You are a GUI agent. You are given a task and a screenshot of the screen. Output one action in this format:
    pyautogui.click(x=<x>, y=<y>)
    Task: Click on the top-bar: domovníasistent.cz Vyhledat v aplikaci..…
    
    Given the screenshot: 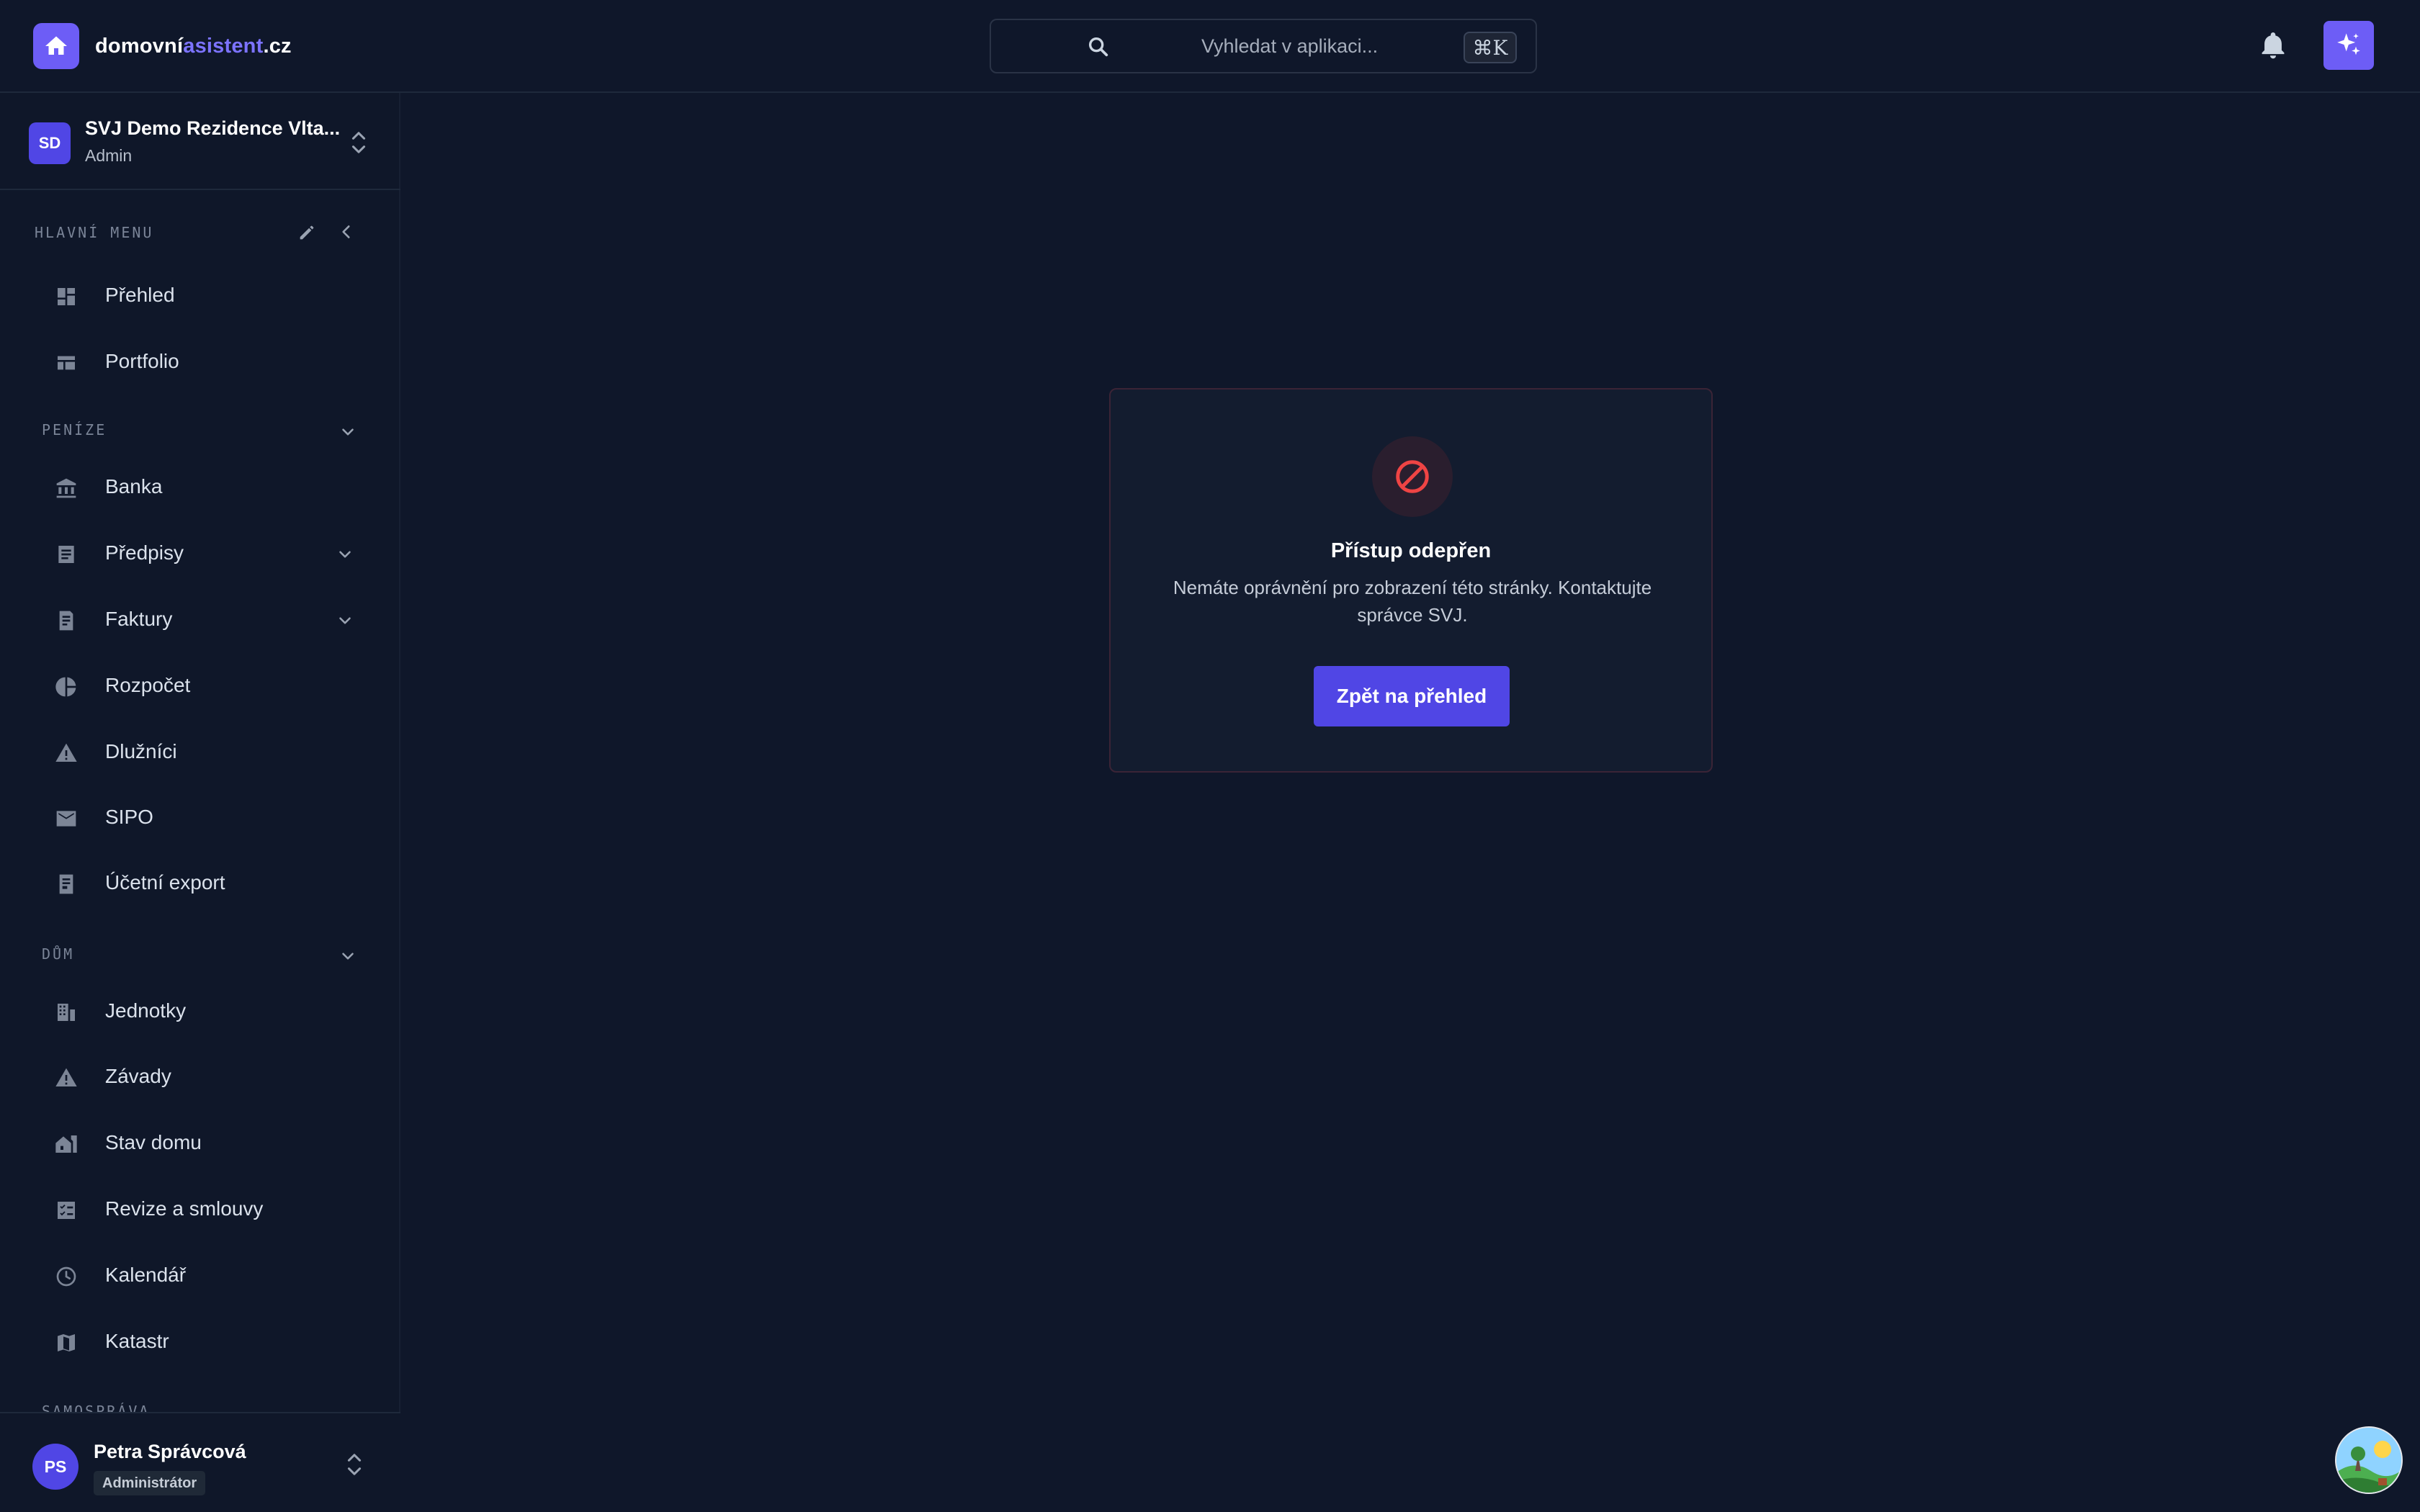 What is the action you would take?
    pyautogui.click(x=1210, y=46)
    